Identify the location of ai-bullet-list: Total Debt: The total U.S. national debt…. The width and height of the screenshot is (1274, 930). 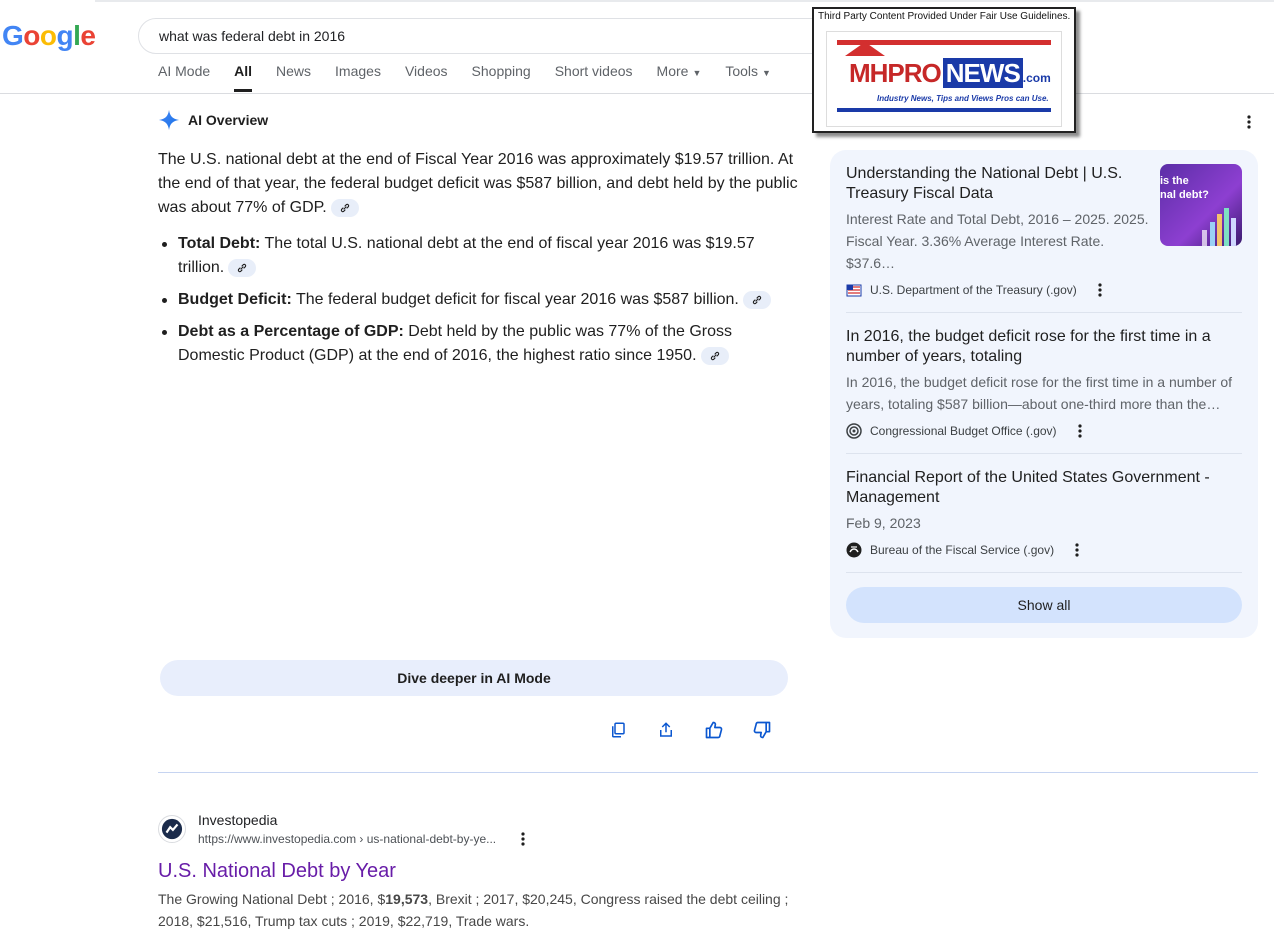
(478, 300).